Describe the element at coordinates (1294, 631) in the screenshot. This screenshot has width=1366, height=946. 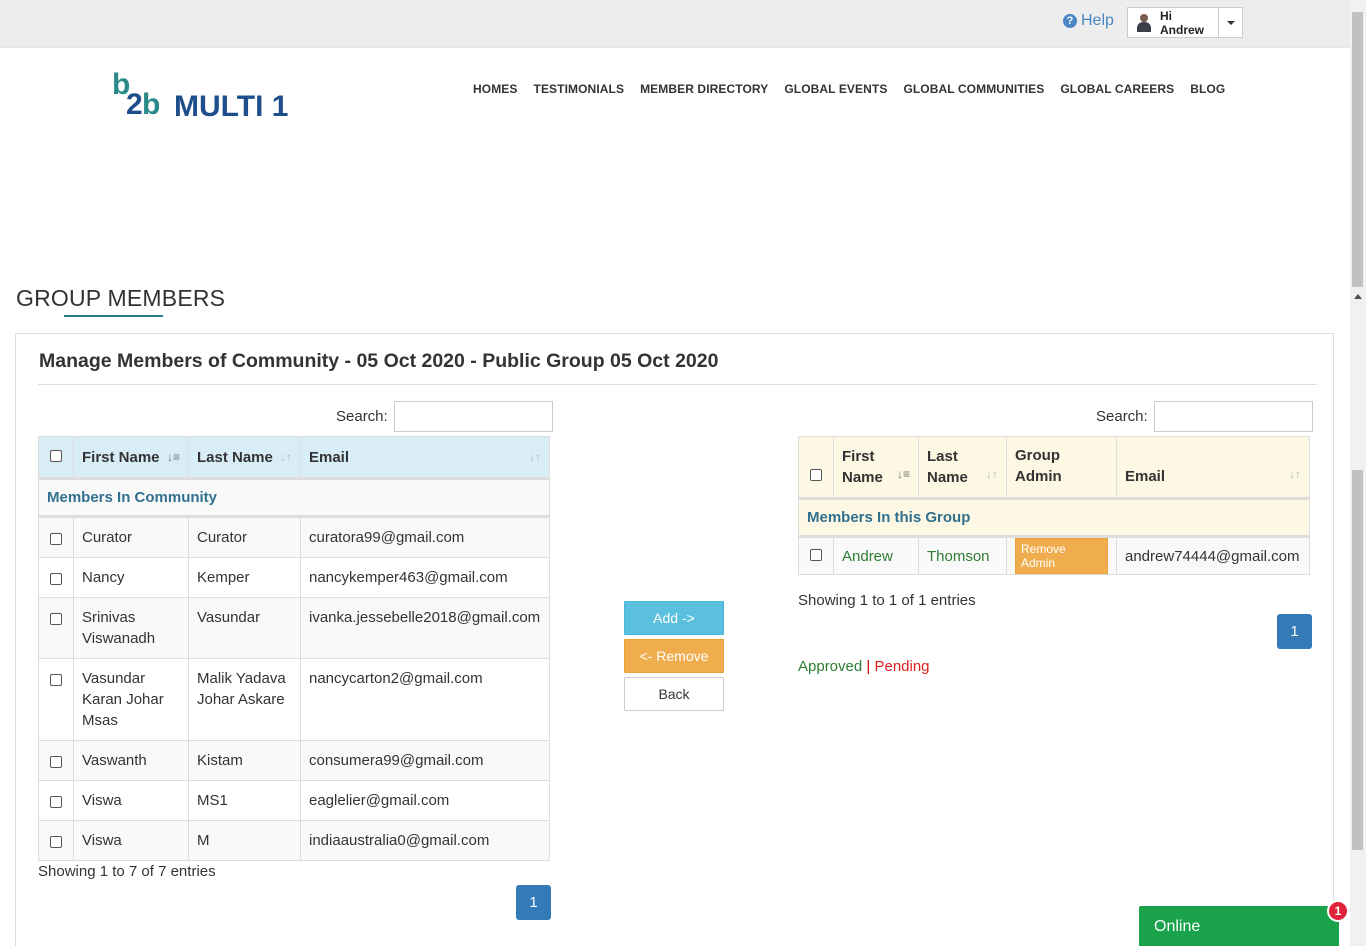
I see `group-page-button: 1` at that location.